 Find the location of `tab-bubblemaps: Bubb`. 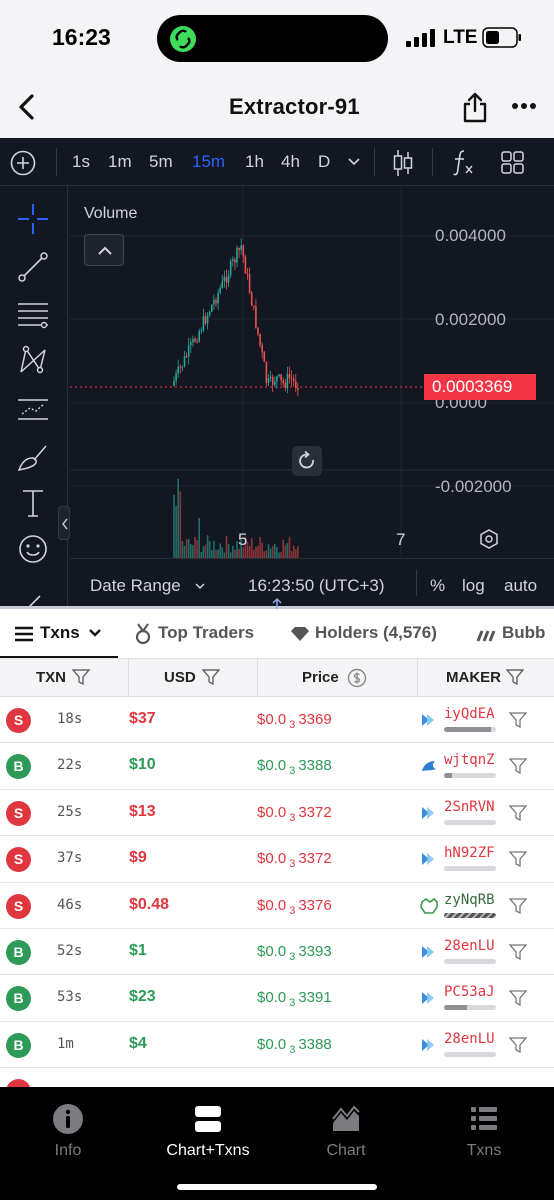

tab-bubblemaps: Bubb is located at coordinates (523, 633).